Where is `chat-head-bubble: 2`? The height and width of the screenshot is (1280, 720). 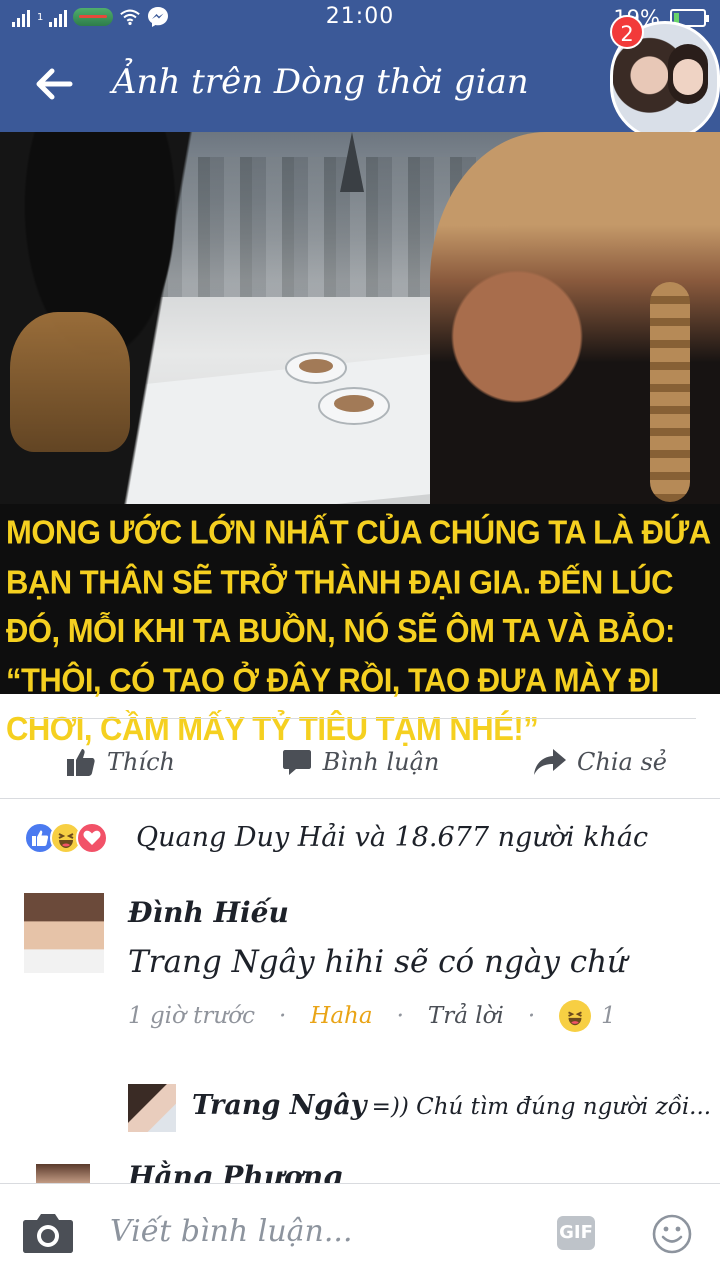 chat-head-bubble: 2 is located at coordinates (665, 78).